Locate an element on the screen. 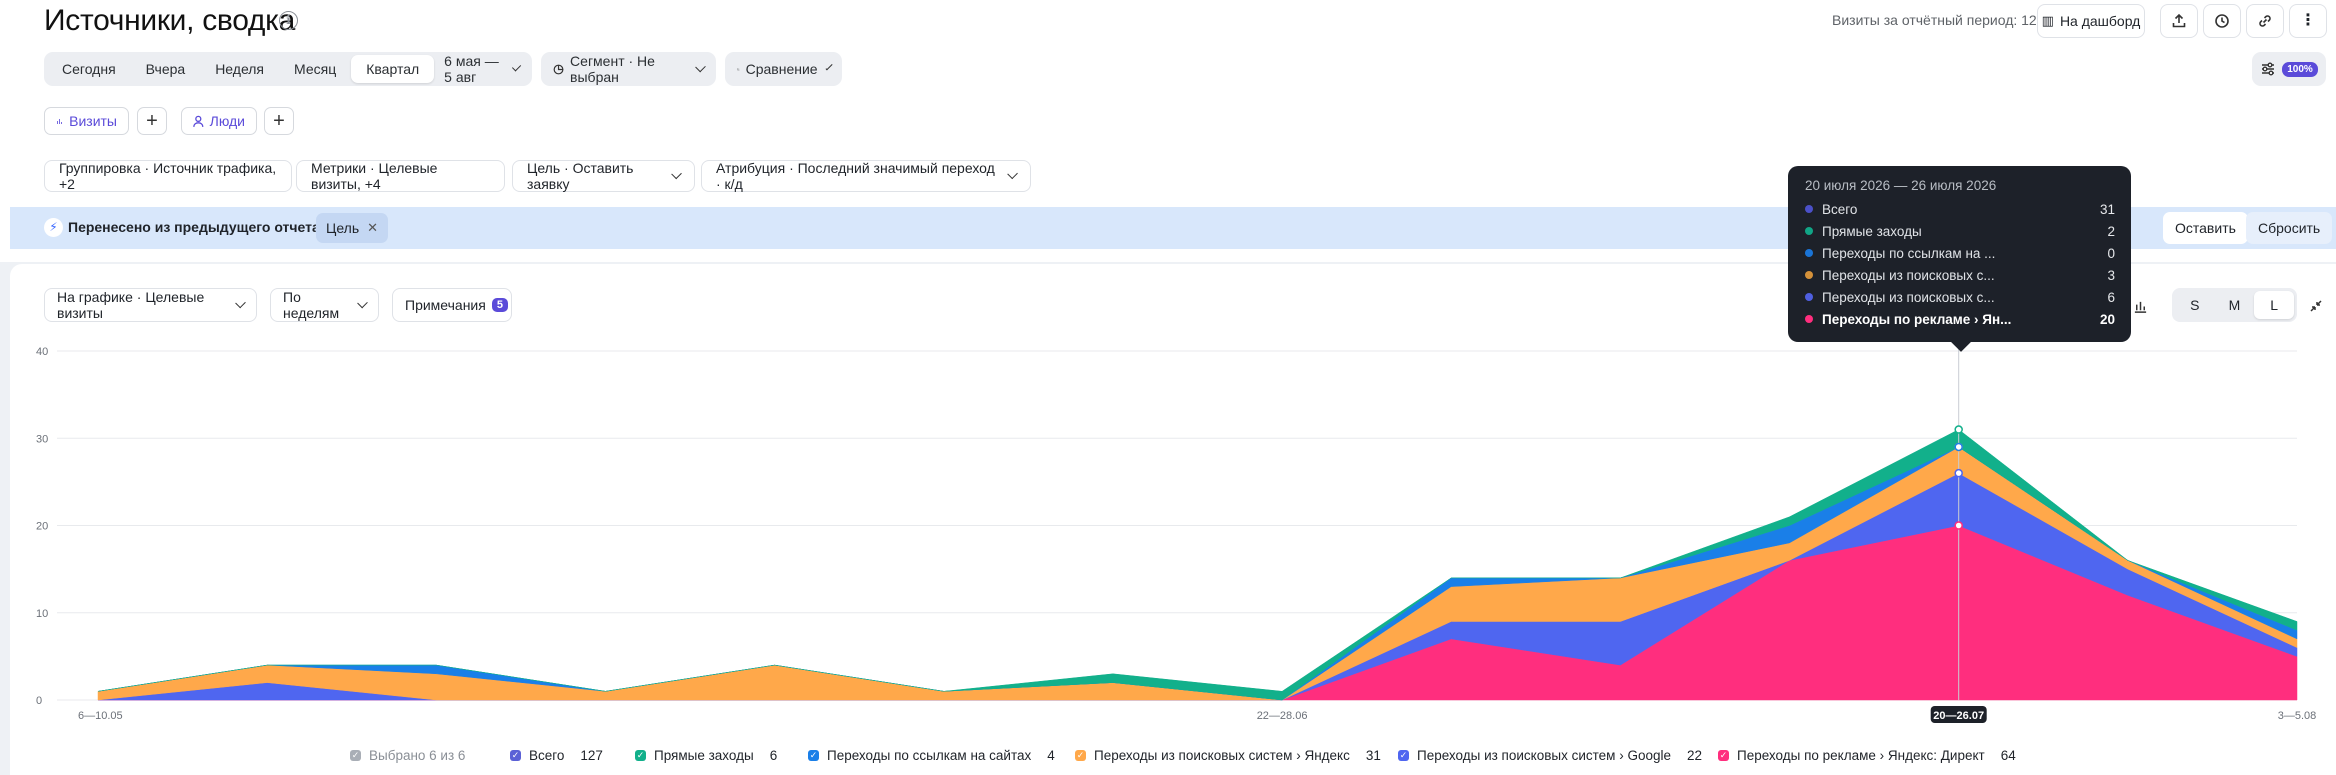 This screenshot has height=775, width=2336. y-tick-label: 0 is located at coordinates (39, 701).